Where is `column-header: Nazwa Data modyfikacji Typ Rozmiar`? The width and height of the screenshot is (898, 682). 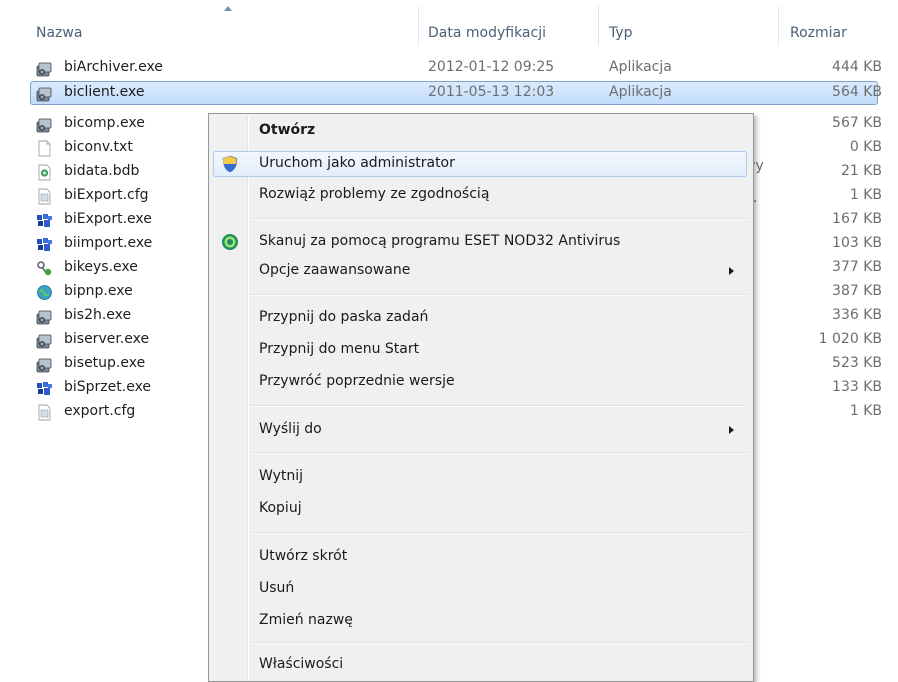
column-header: Nazwa Data modyfikacji Typ Rozmiar is located at coordinates (449, 24).